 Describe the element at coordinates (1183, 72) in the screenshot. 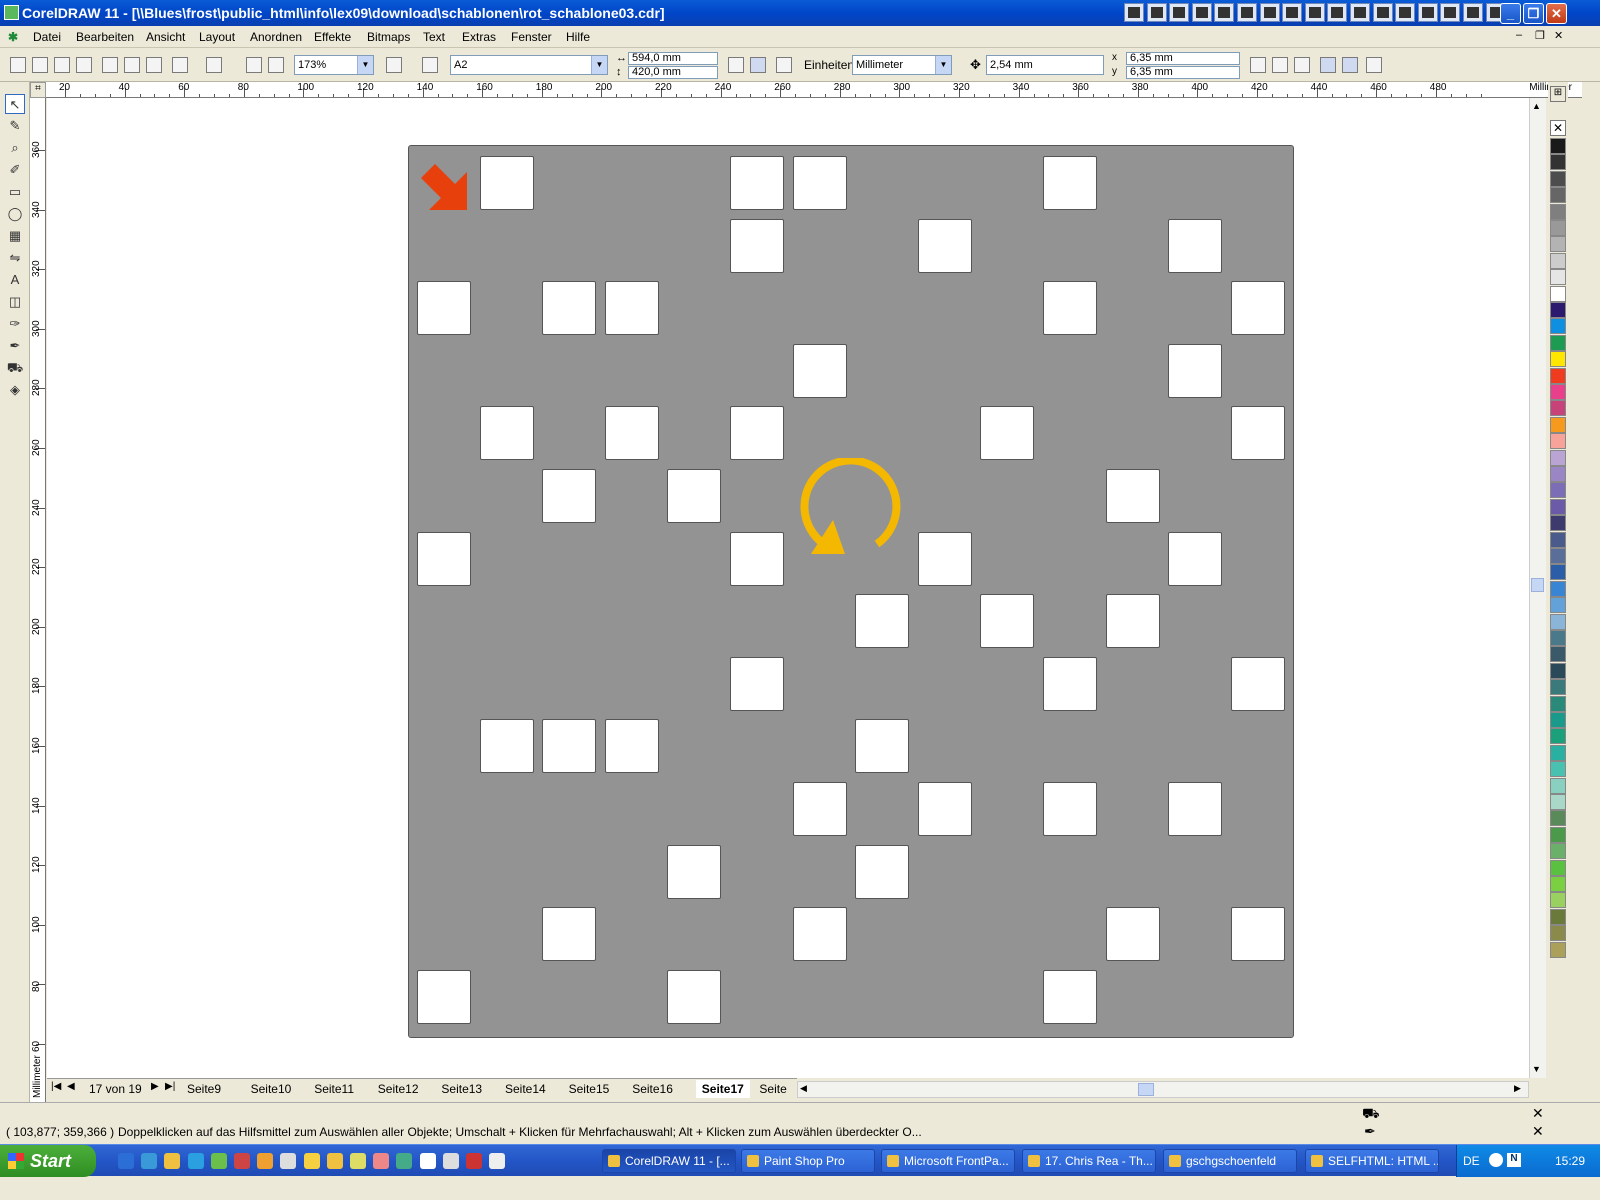

I see `duplicate-y-field: 6,35 mm` at that location.